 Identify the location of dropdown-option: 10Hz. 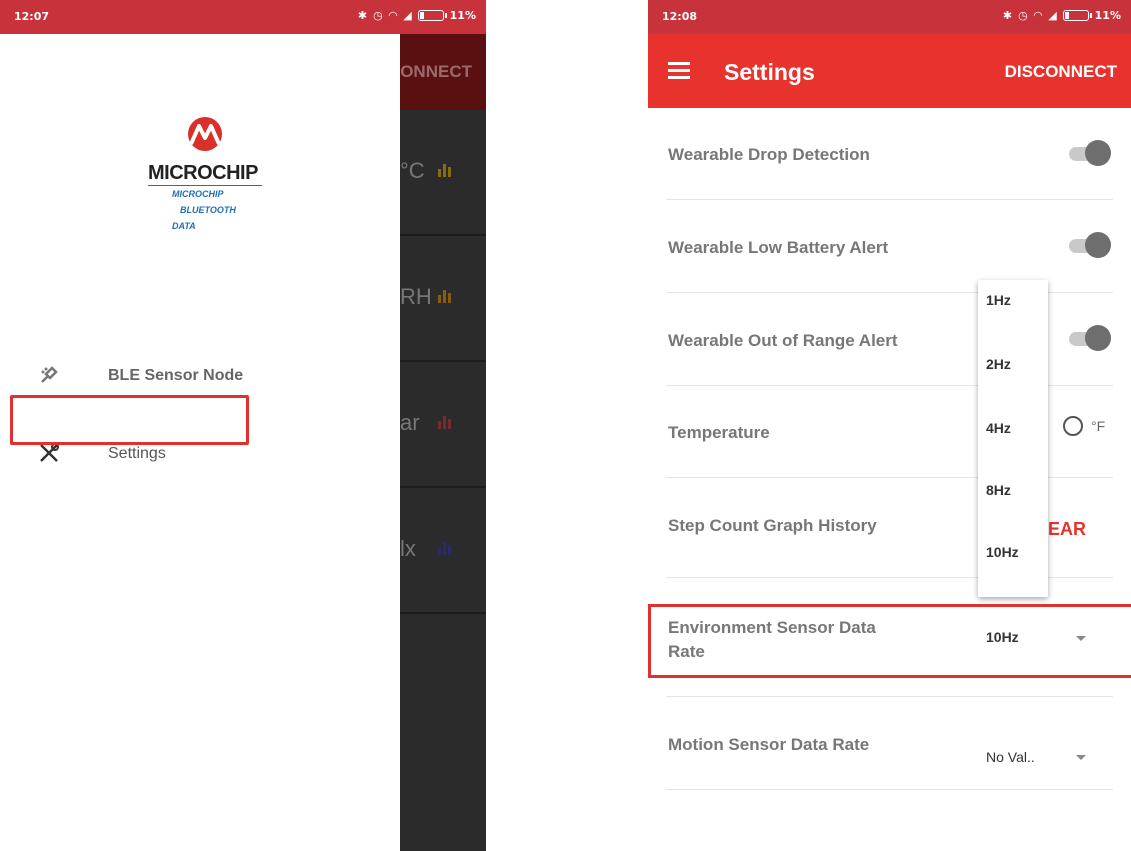
(1002, 552).